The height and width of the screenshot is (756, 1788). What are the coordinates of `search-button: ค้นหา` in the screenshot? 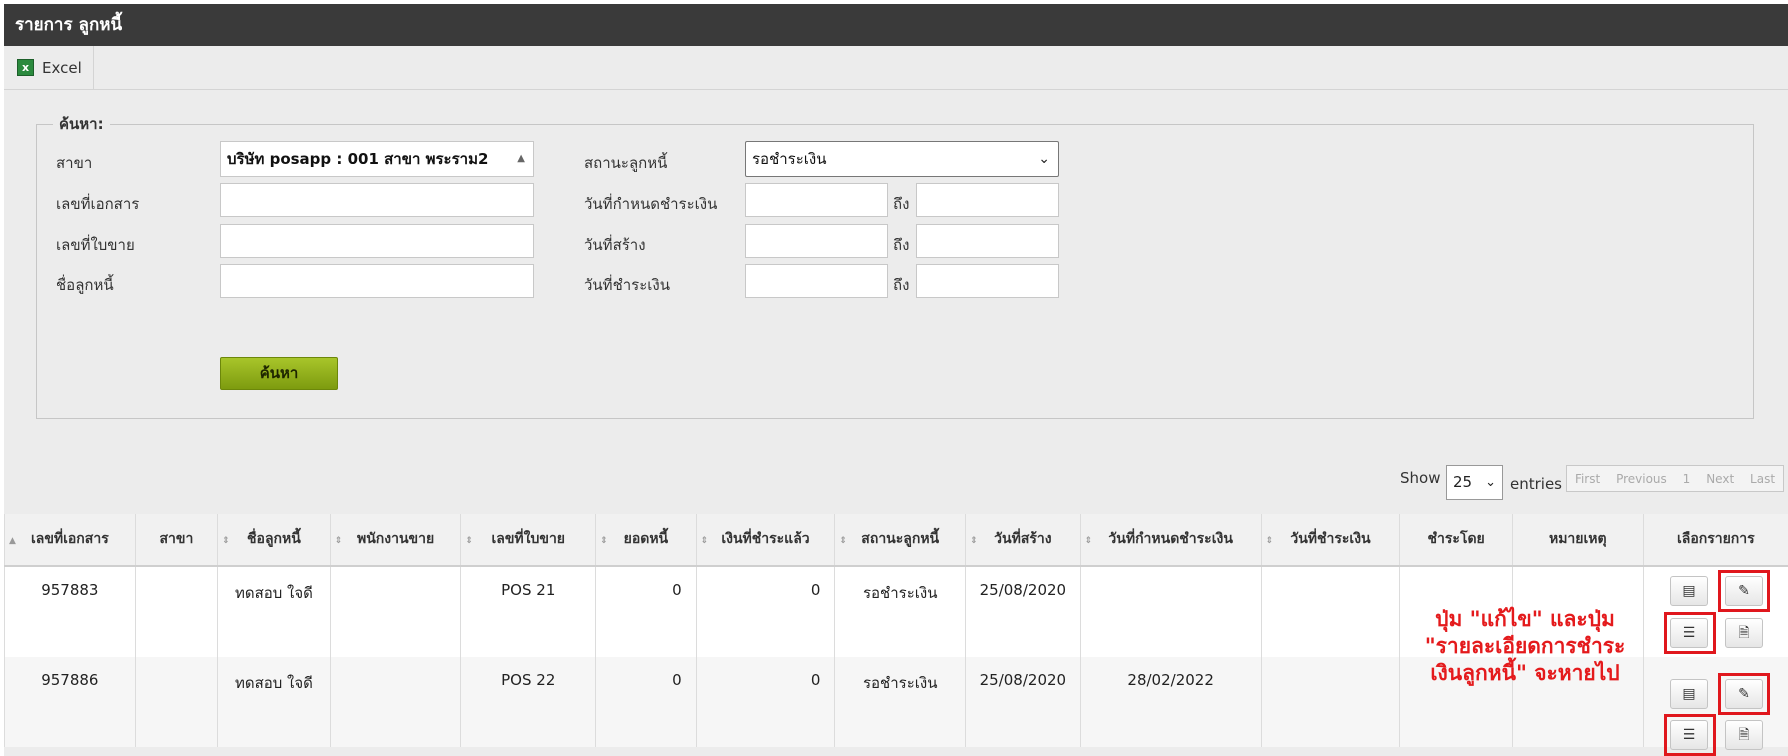 It's located at (279, 373).